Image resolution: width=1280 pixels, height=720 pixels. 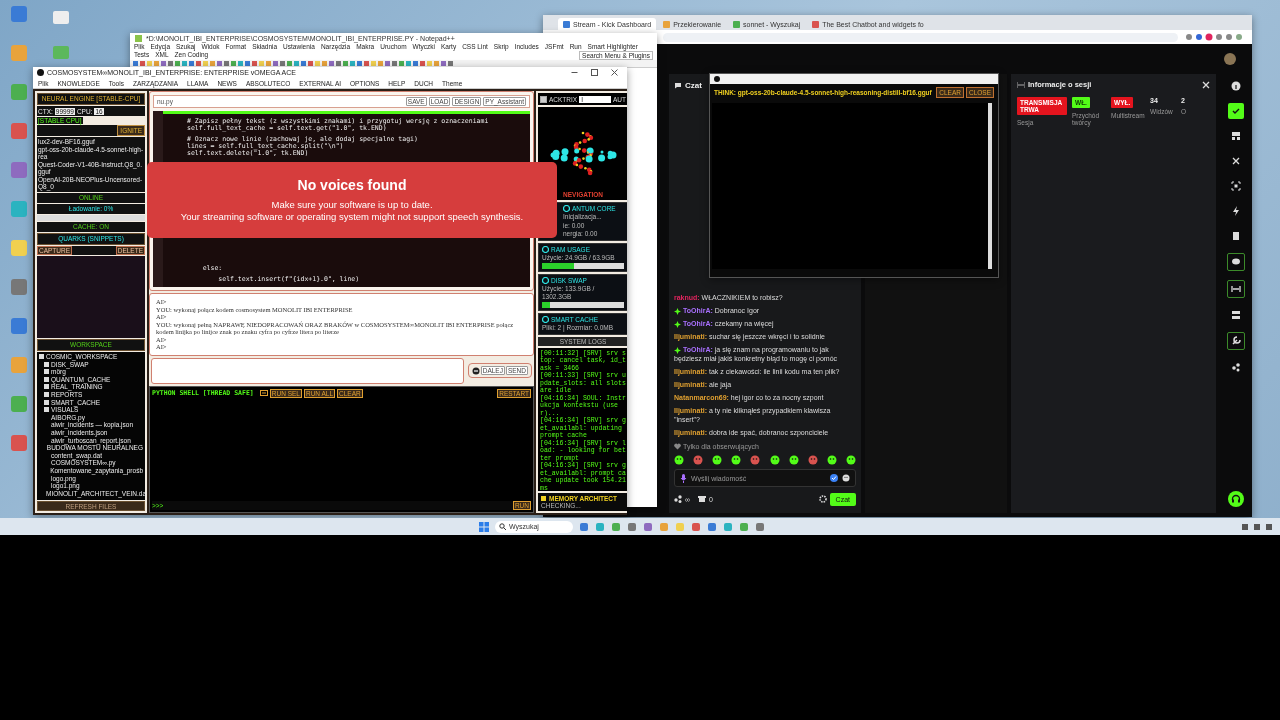 What do you see at coordinates (138, 38) in the screenshot?
I see `notepad-icon` at bounding box center [138, 38].